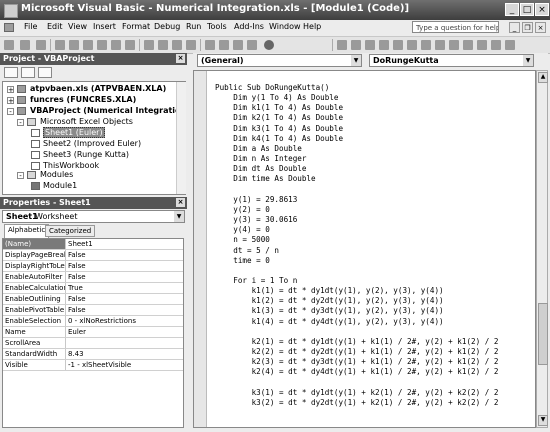 This screenshot has height=432, width=550. What do you see at coordinates (238, 45) in the screenshot?
I see `object-browser-icon` at bounding box center [238, 45].